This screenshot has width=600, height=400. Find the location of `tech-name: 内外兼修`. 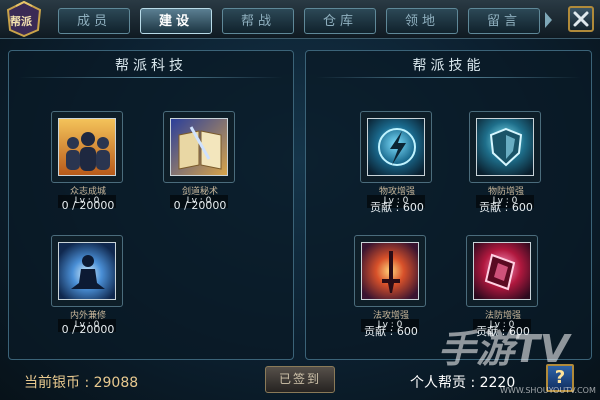

tech-name: 内外兼修 is located at coordinates (87, 316).